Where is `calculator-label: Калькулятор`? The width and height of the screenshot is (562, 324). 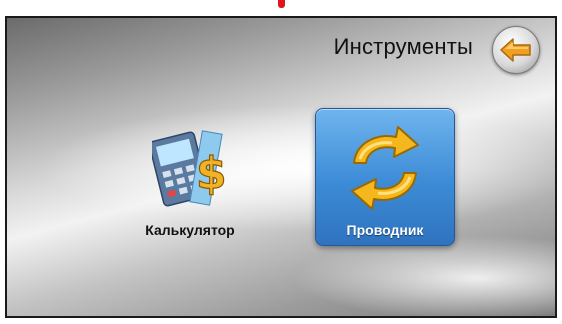
calculator-label: Калькулятор is located at coordinates (190, 230).